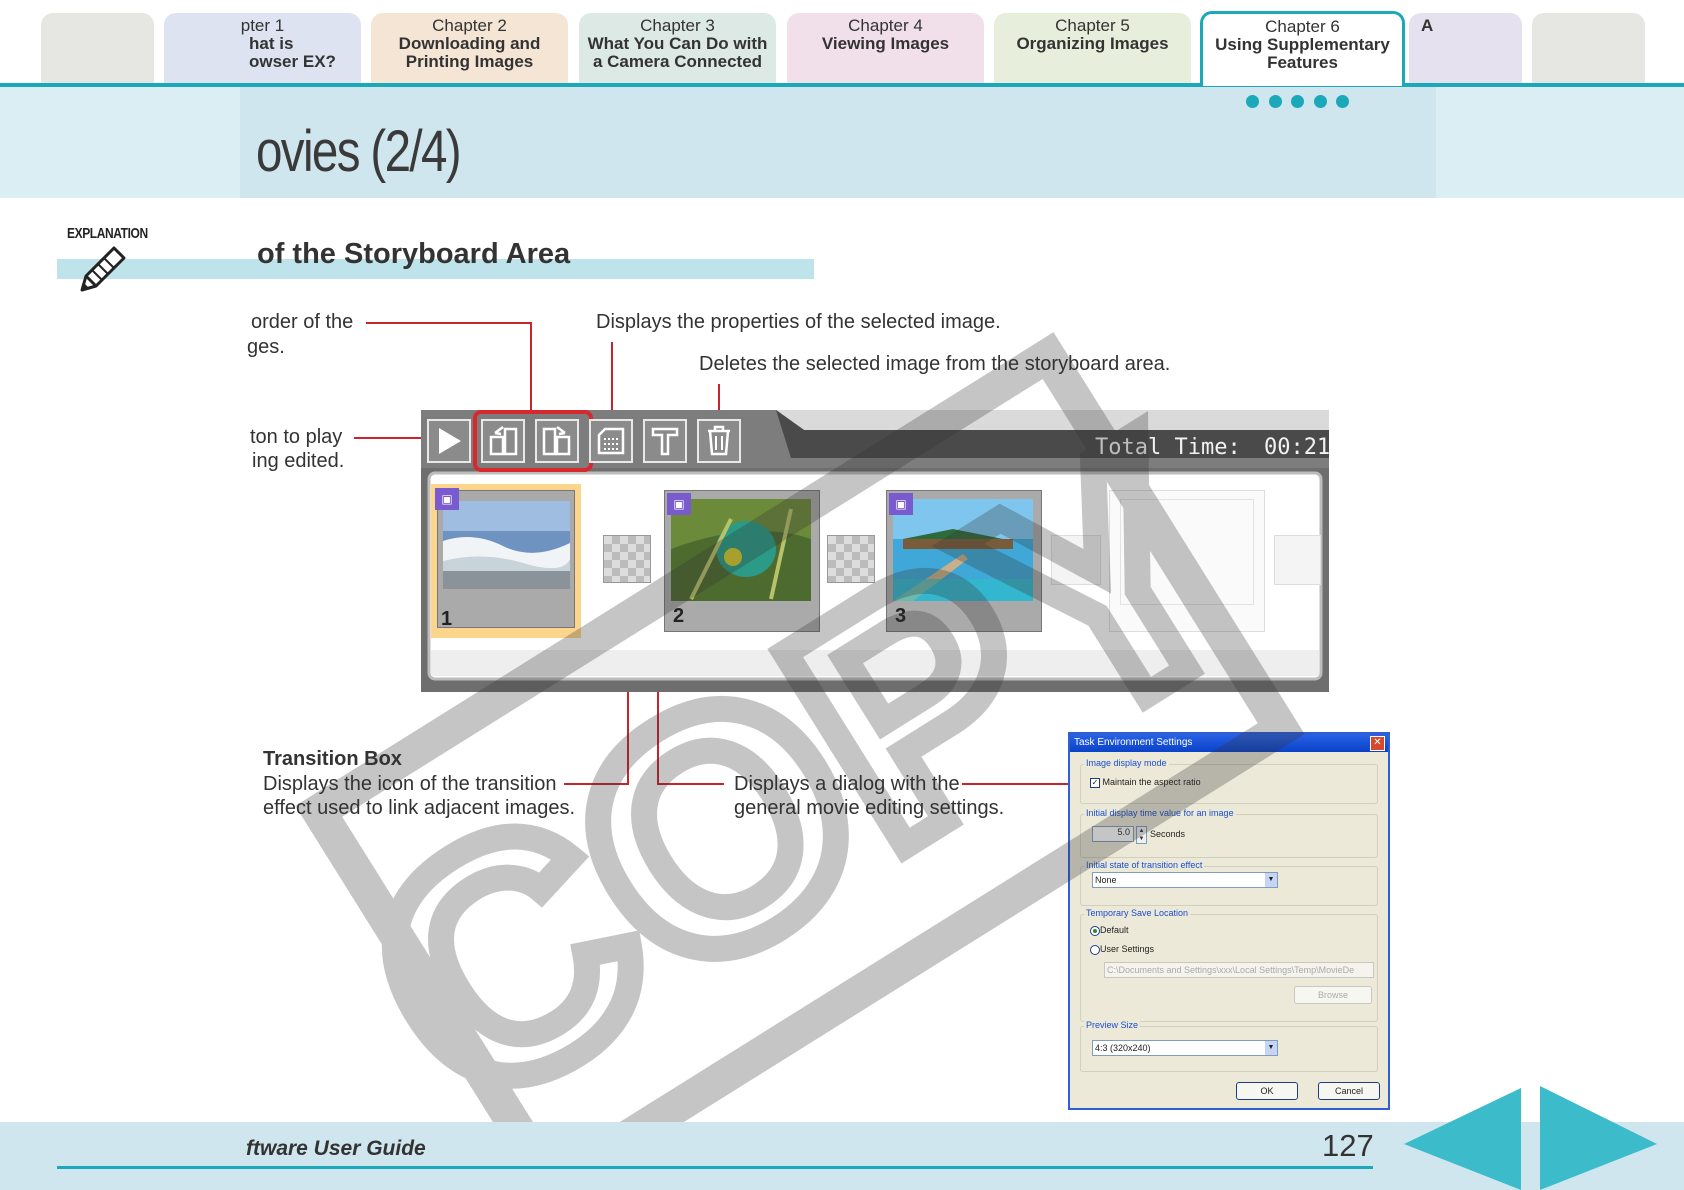 This screenshot has height=1190, width=1684. I want to click on page-number: 127, so click(1348, 1145).